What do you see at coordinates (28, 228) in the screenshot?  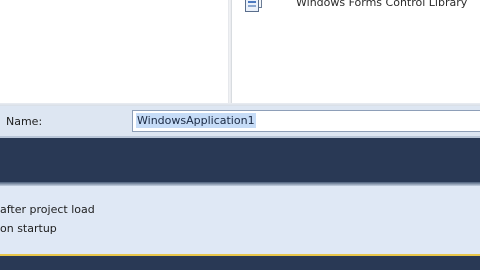 I see `option-on-startup: on startup` at bounding box center [28, 228].